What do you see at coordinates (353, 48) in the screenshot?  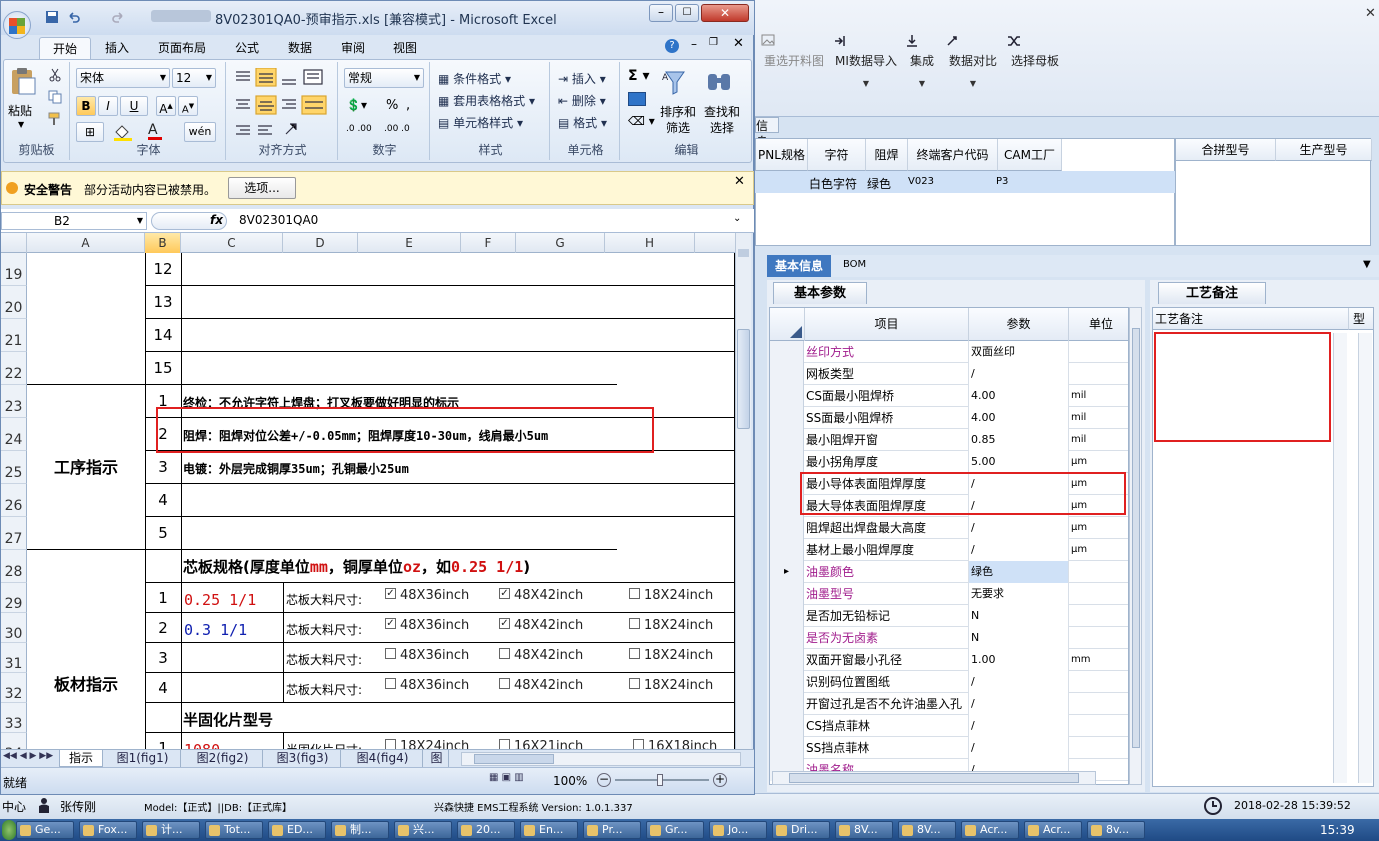 I see `tab-review: 审阅` at bounding box center [353, 48].